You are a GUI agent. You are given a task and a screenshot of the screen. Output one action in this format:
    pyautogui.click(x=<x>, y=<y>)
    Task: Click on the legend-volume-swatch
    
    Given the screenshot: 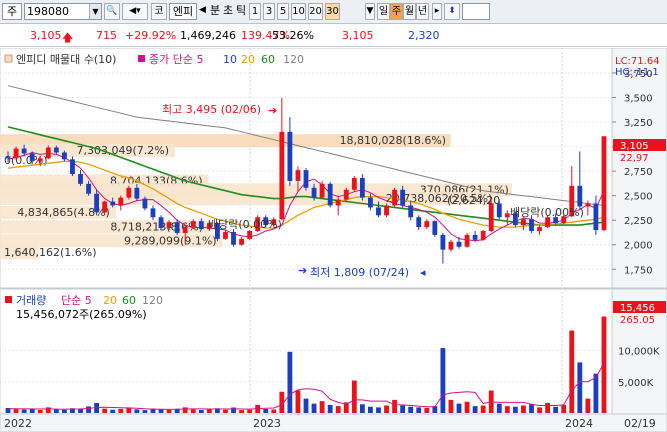 What is the action you would take?
    pyautogui.click(x=8, y=299)
    